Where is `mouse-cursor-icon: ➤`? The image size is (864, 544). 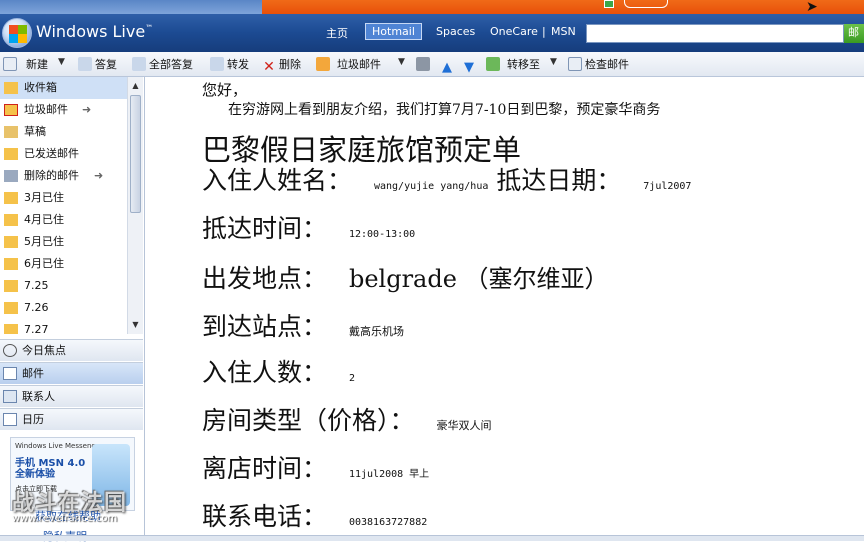
mouse-cursor-icon: ➤ is located at coordinates (812, 7).